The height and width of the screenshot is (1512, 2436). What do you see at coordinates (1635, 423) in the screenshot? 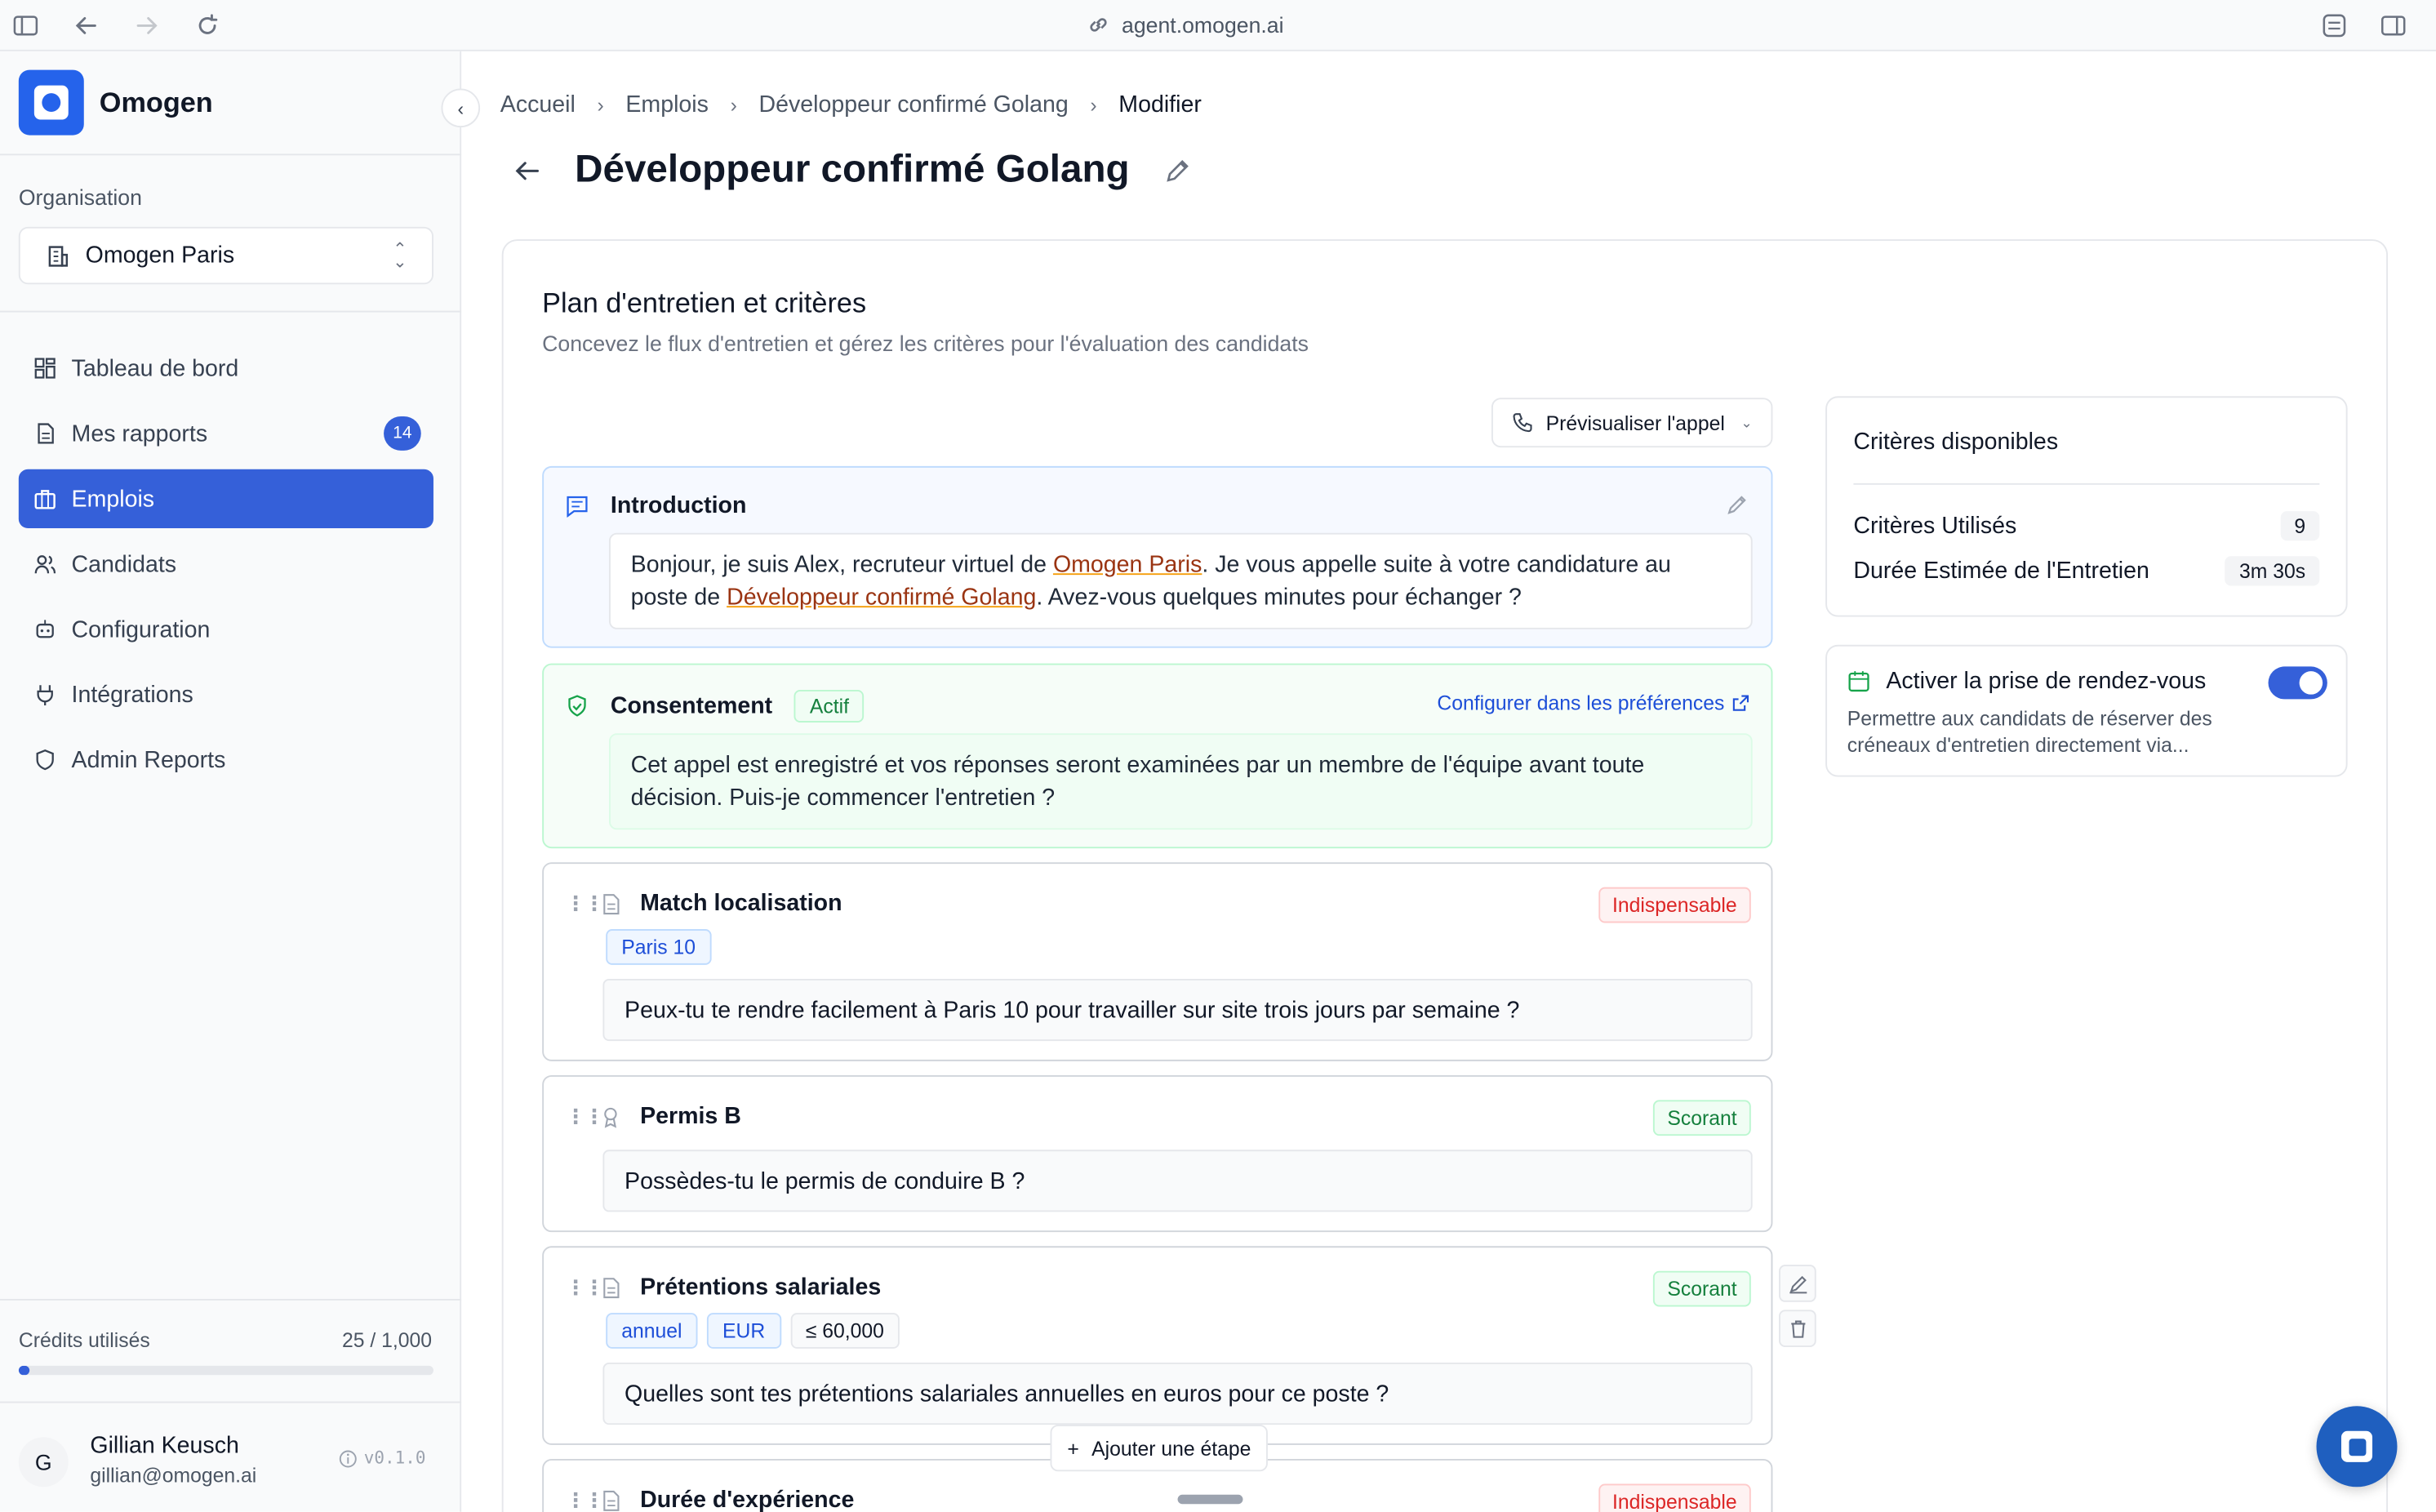
I see `preview-call-label: Prévisualiser l'appel` at bounding box center [1635, 423].